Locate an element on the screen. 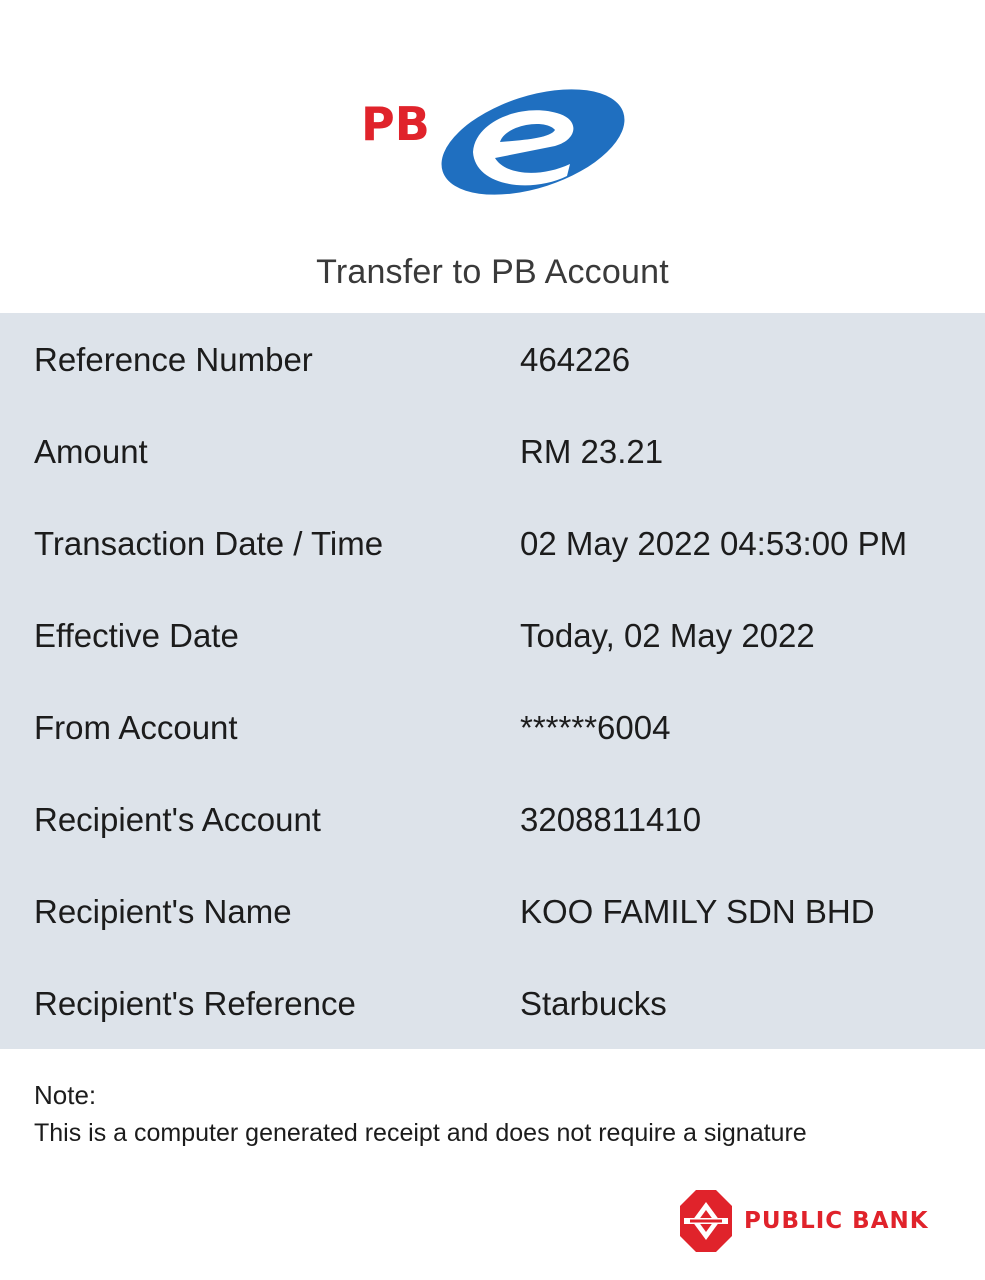  detail-label: Recipient's Account is located at coordinates (177, 819).